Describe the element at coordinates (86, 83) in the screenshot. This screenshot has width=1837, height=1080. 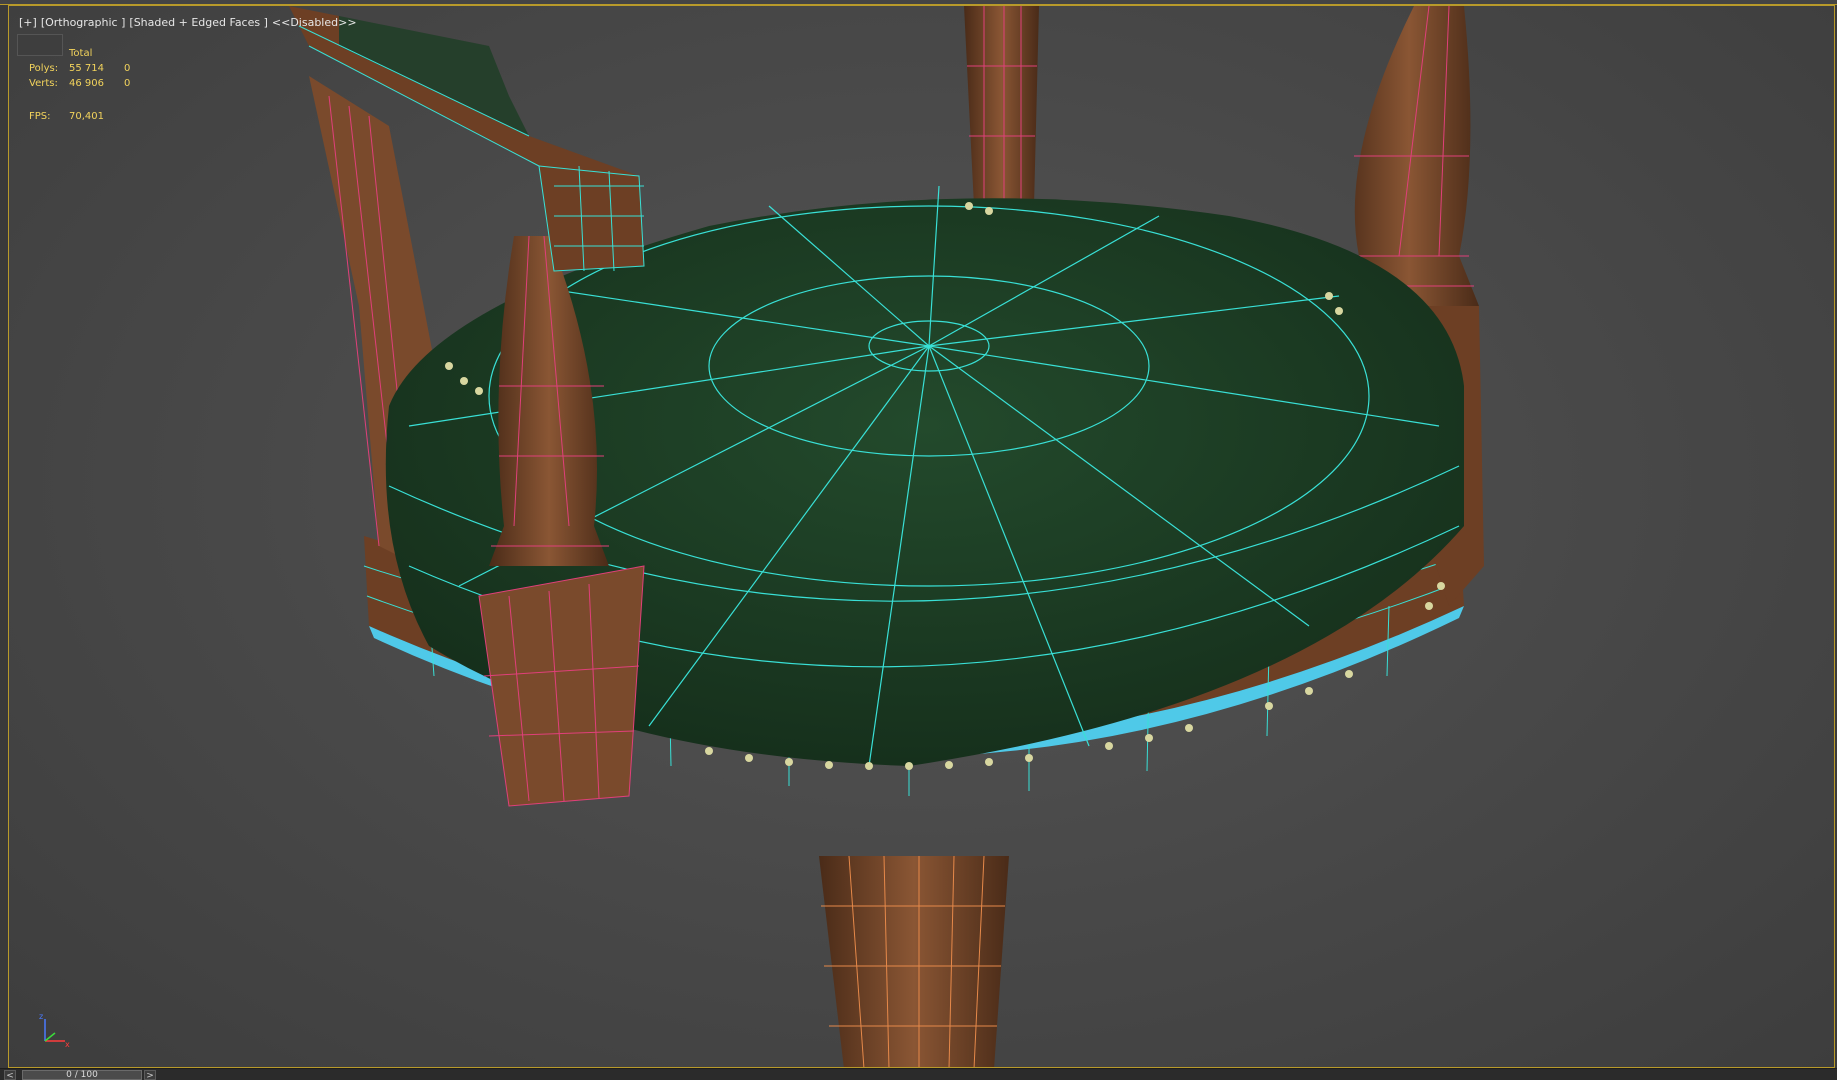
I see `verts-value: 46 906` at that location.